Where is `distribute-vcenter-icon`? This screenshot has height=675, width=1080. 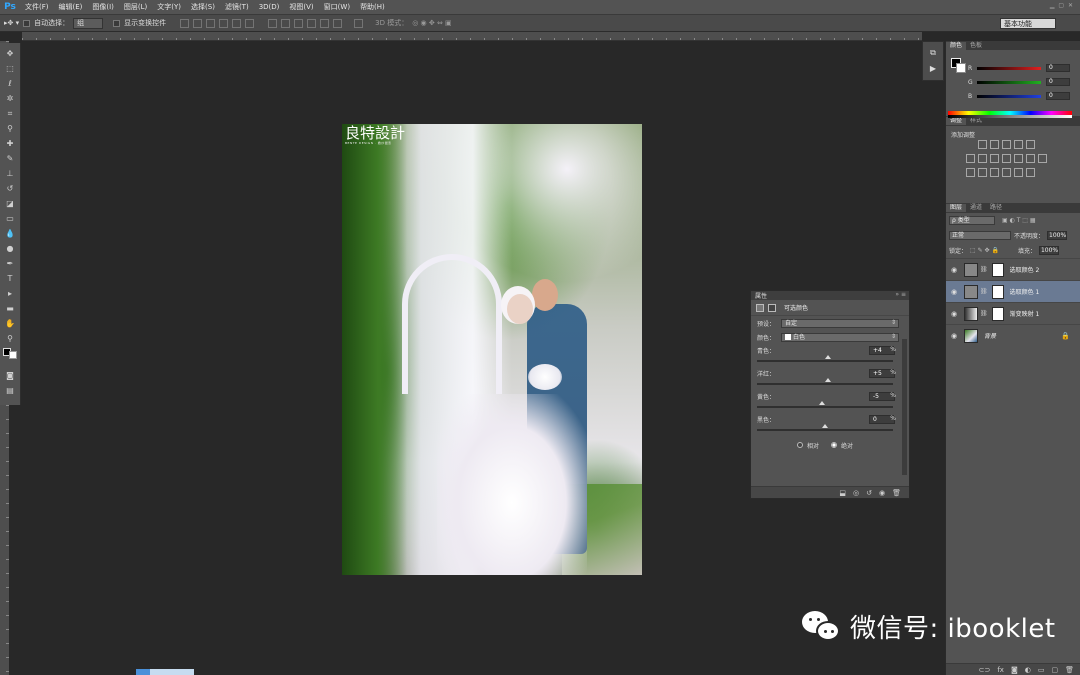 distribute-vcenter-icon is located at coordinates (286, 23).